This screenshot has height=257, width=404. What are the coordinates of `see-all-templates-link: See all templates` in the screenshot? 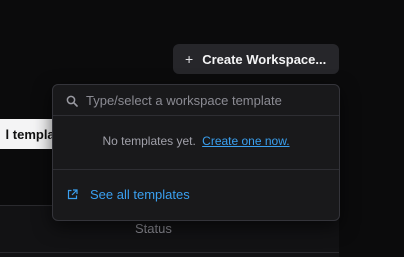 It's located at (128, 194).